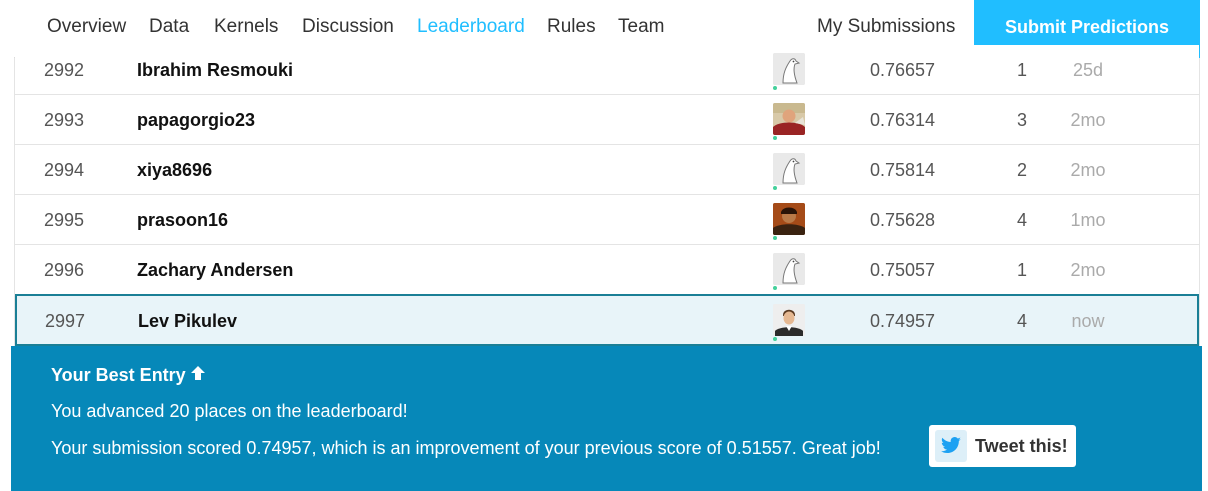  What do you see at coordinates (1021, 120) in the screenshot?
I see `entries-cell: 3` at bounding box center [1021, 120].